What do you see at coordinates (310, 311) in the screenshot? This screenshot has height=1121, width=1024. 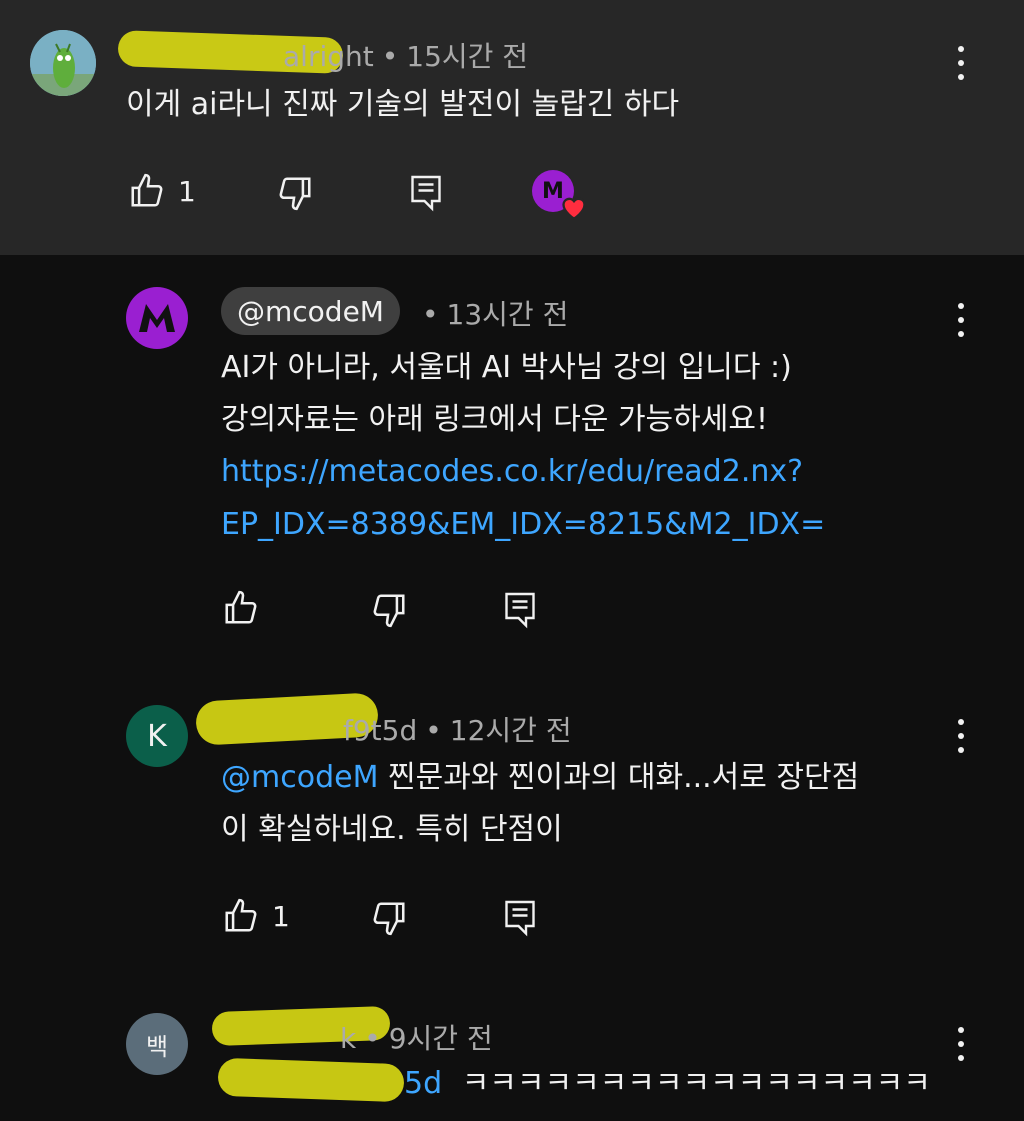 I see `author-chip: @mcodeM` at bounding box center [310, 311].